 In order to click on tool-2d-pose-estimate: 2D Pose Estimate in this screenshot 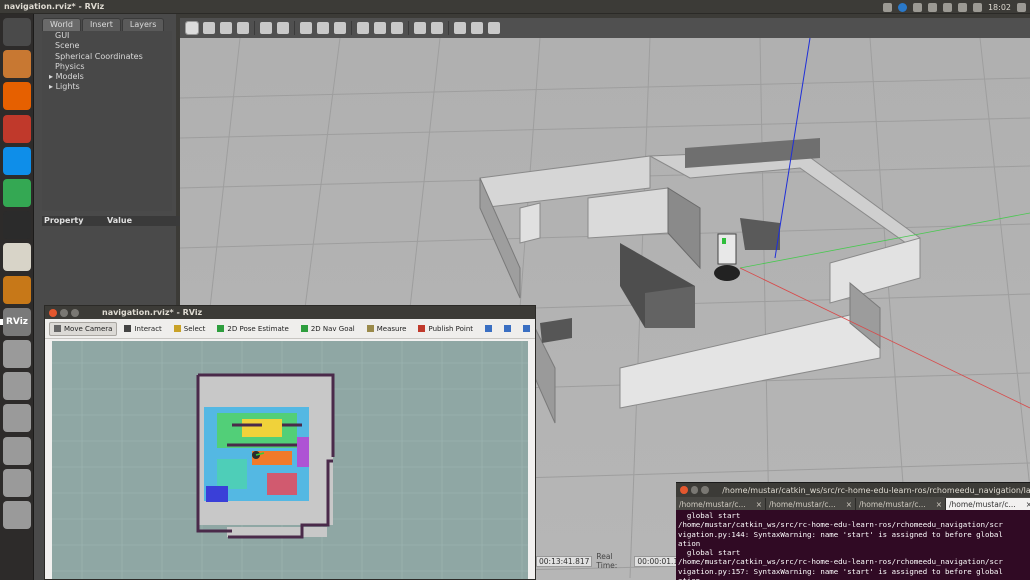, I will do `click(252, 329)`.